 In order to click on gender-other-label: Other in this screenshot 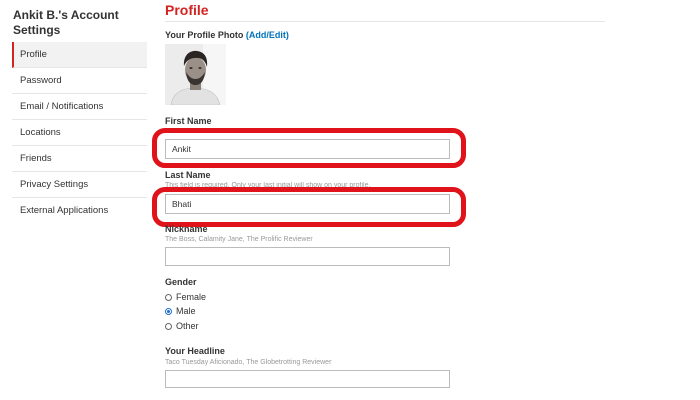, I will do `click(187, 326)`.